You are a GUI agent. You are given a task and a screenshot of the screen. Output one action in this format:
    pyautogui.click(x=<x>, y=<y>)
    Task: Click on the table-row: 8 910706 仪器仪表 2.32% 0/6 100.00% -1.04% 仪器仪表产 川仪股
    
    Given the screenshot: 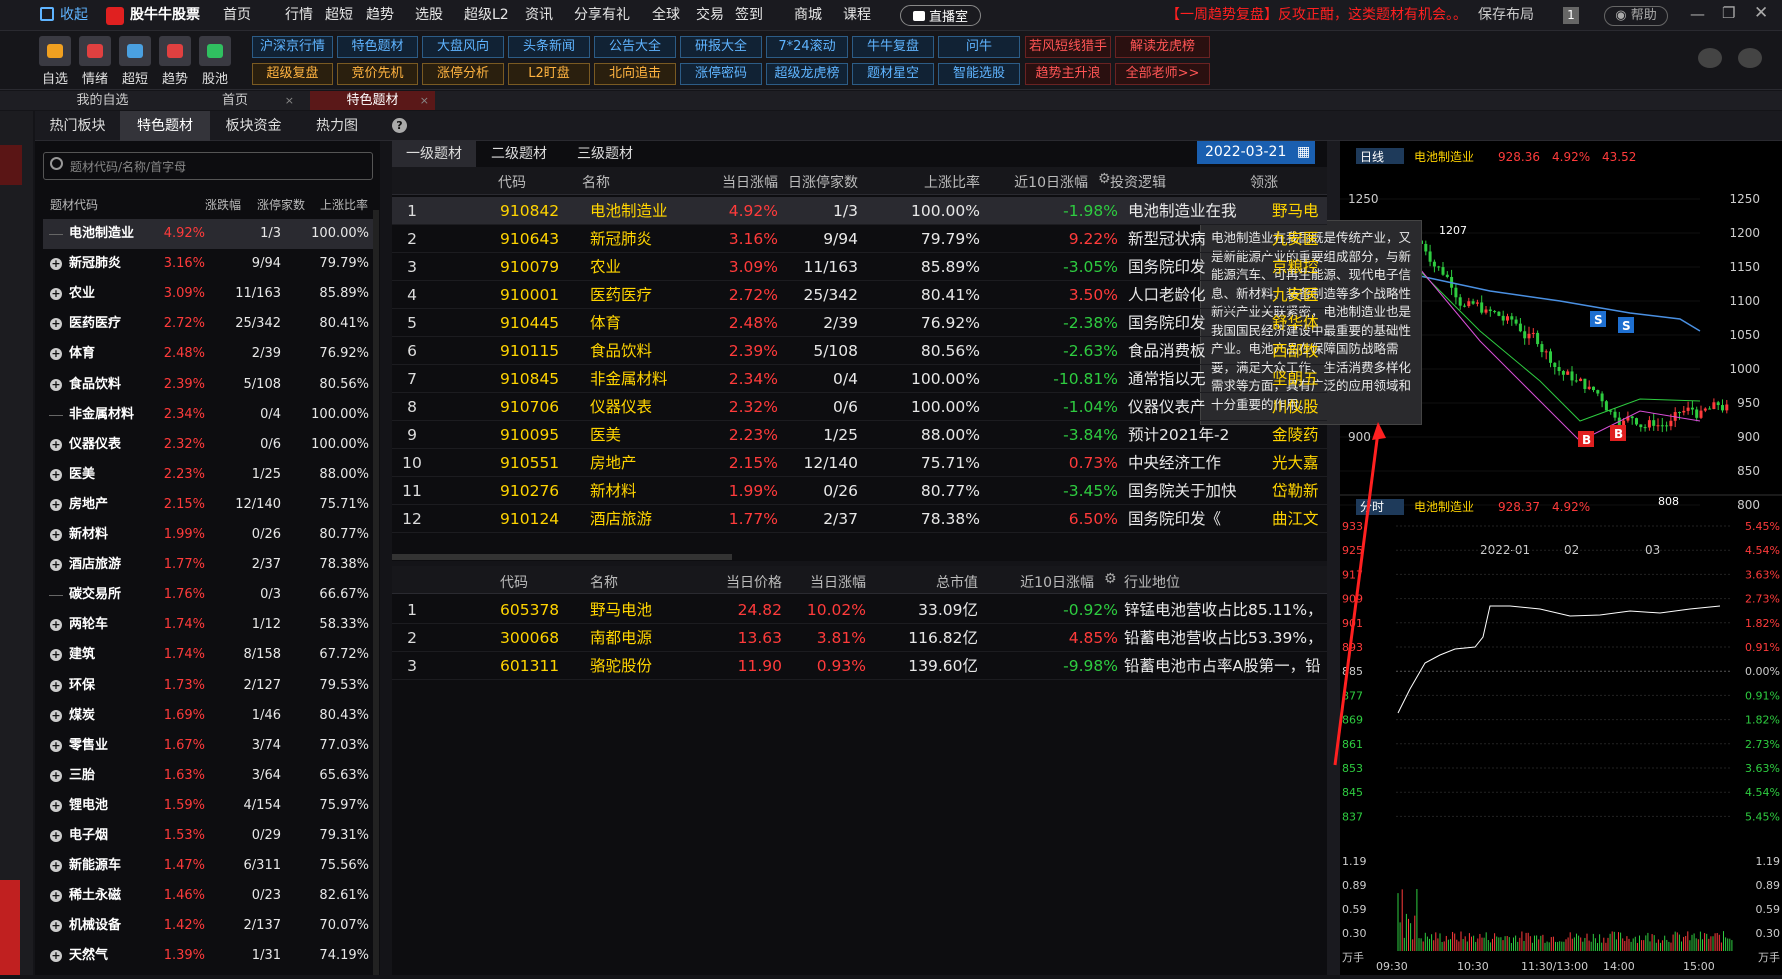 What is the action you would take?
    pyautogui.click(x=859, y=407)
    